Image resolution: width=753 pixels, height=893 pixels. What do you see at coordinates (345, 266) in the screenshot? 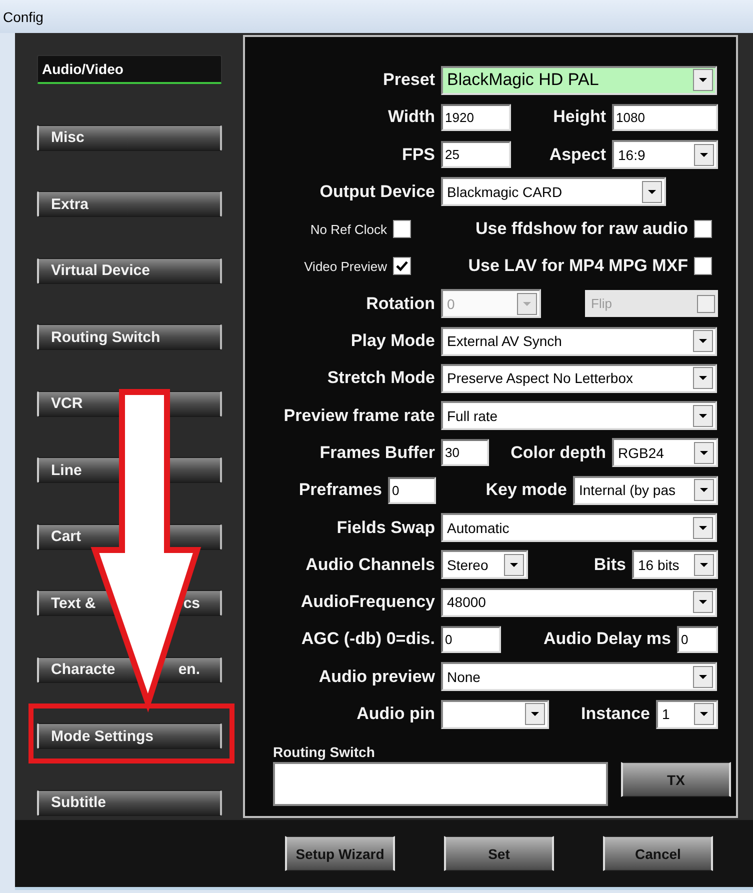
I see `checkbox-label: Video Preview` at bounding box center [345, 266].